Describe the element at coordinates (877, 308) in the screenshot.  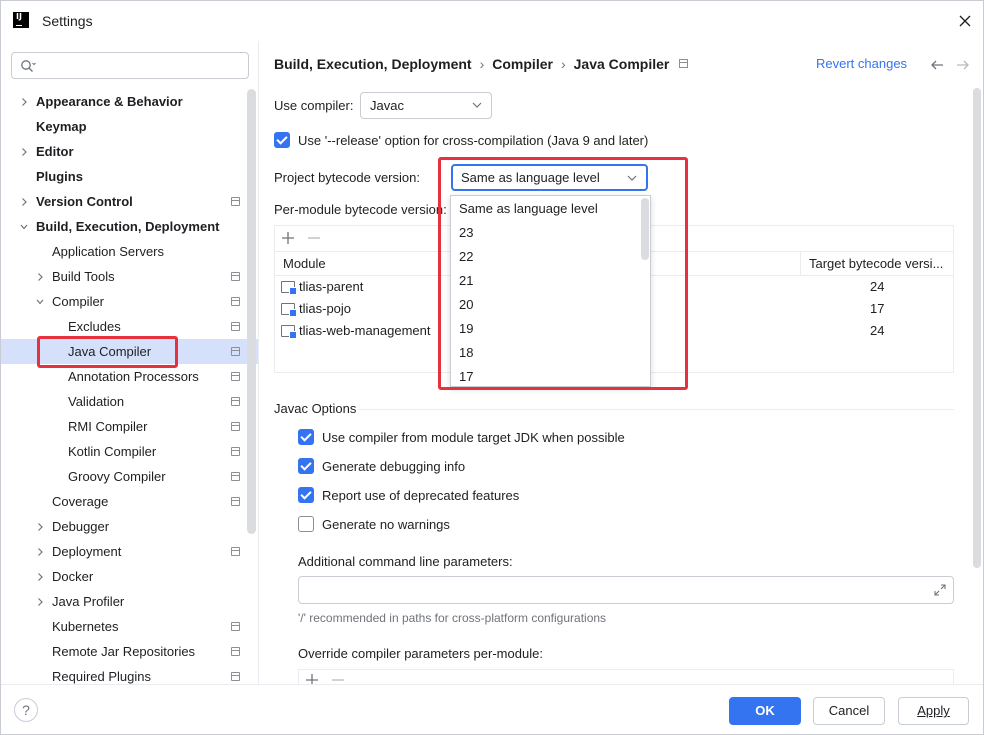
I see `target-bytecode-value: 17` at that location.